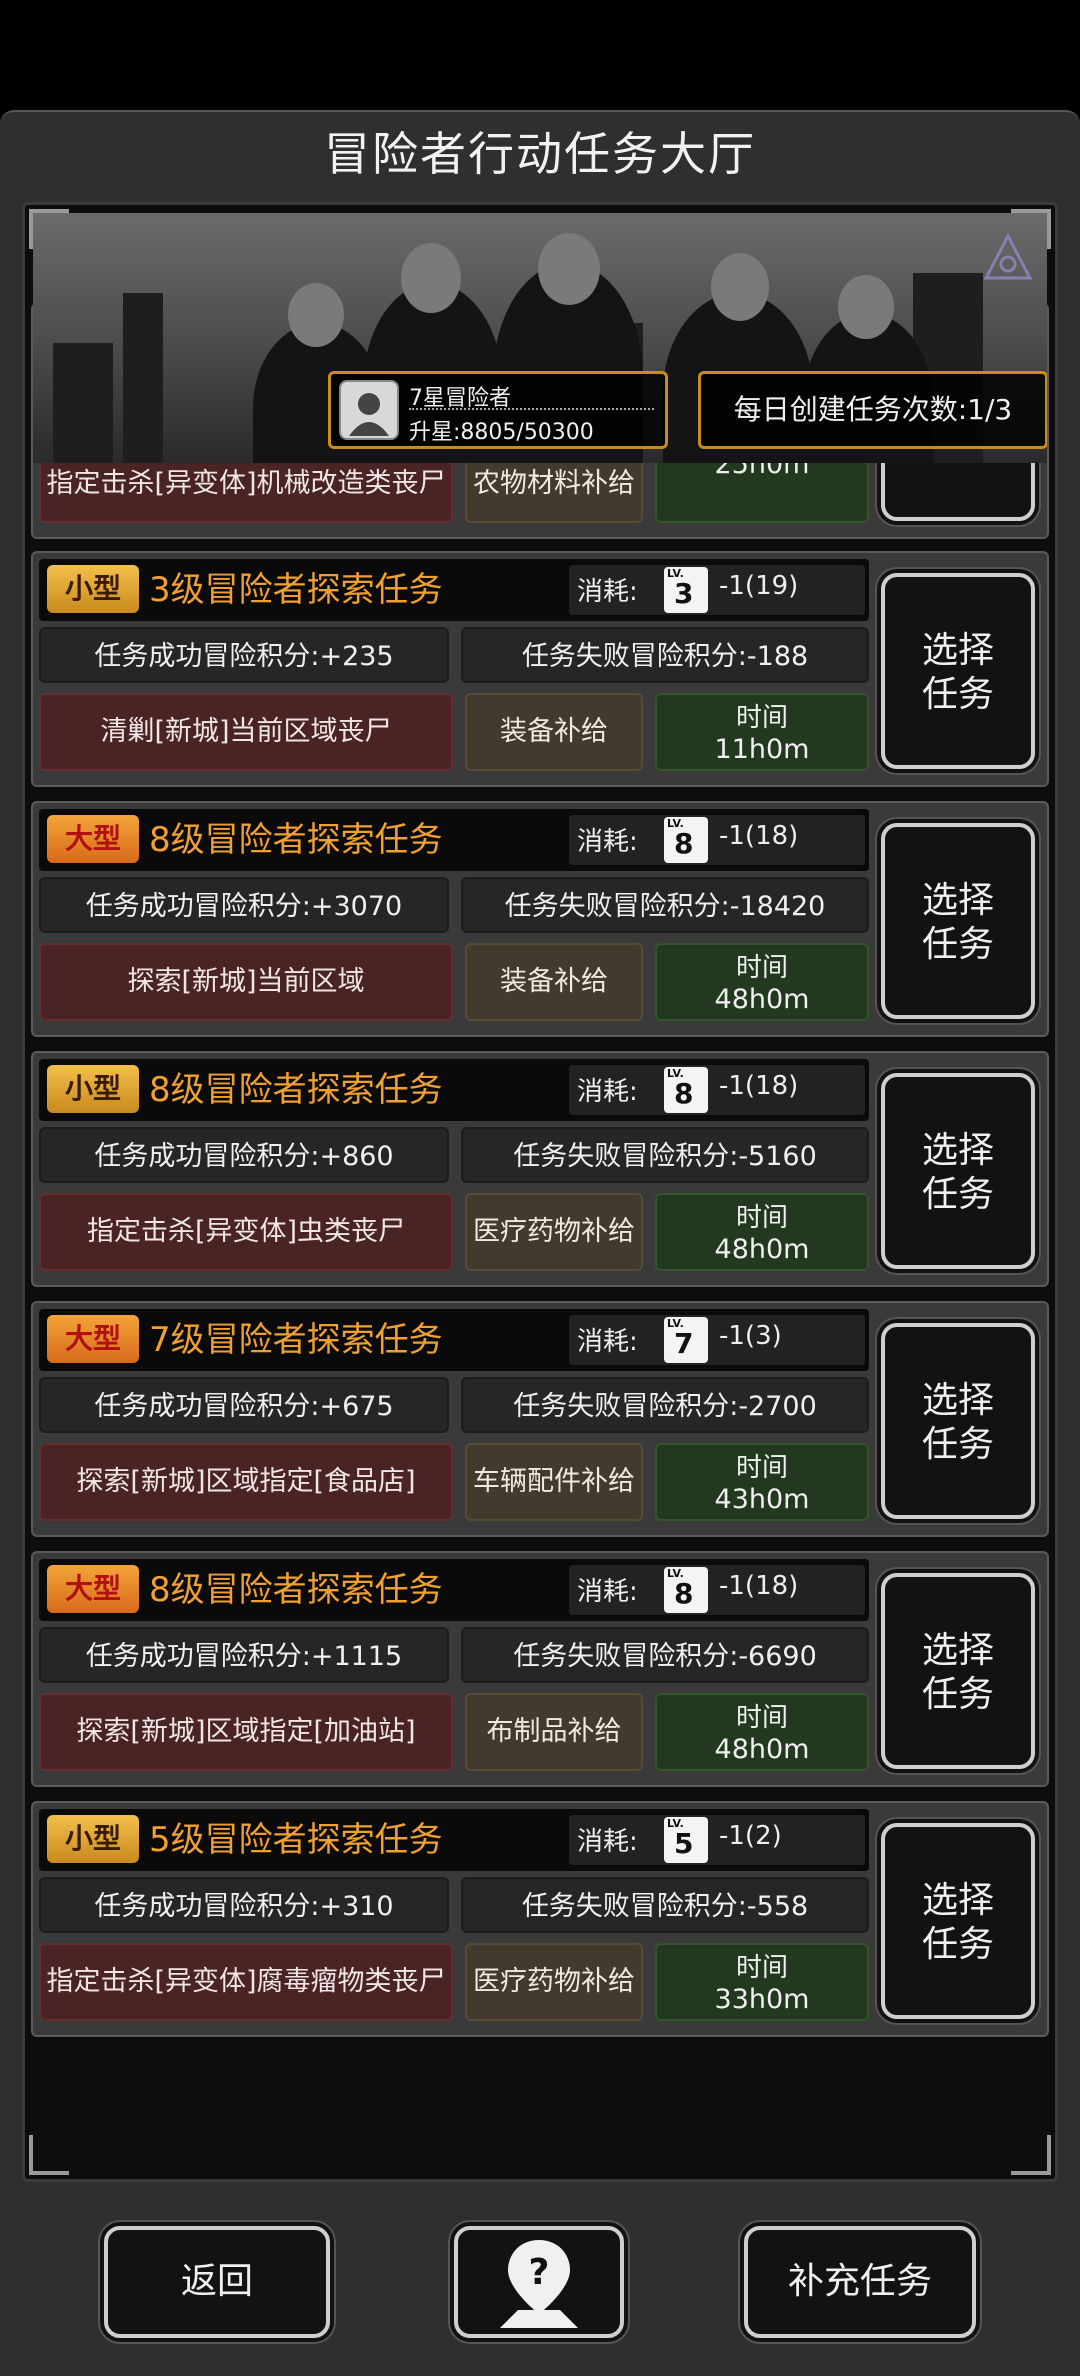 The image size is (1080, 2376). I want to click on mission-time-value: 11h0m, so click(762, 749).